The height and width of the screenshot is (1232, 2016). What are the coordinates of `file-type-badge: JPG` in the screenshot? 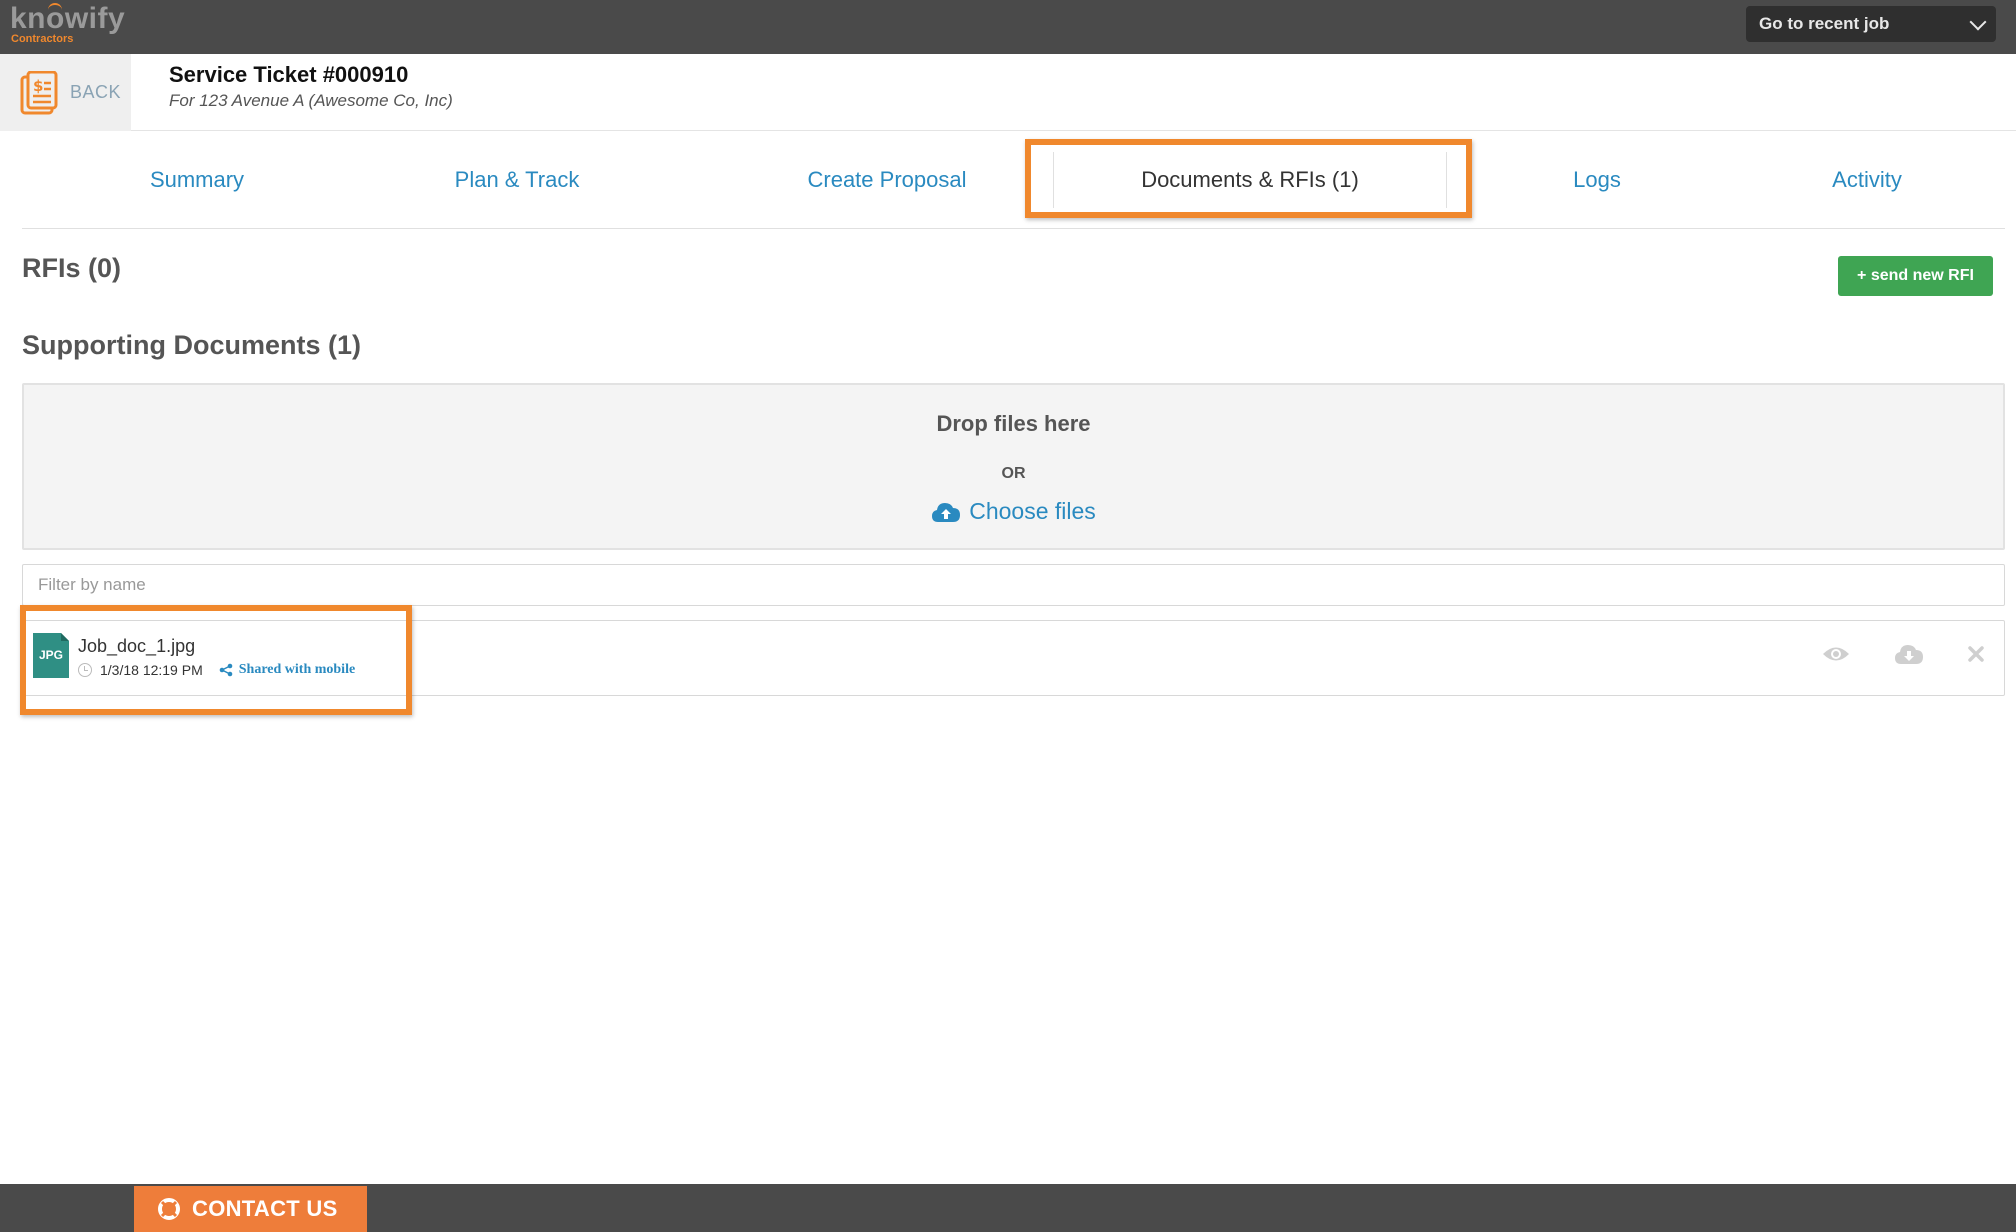 It's located at (51, 655).